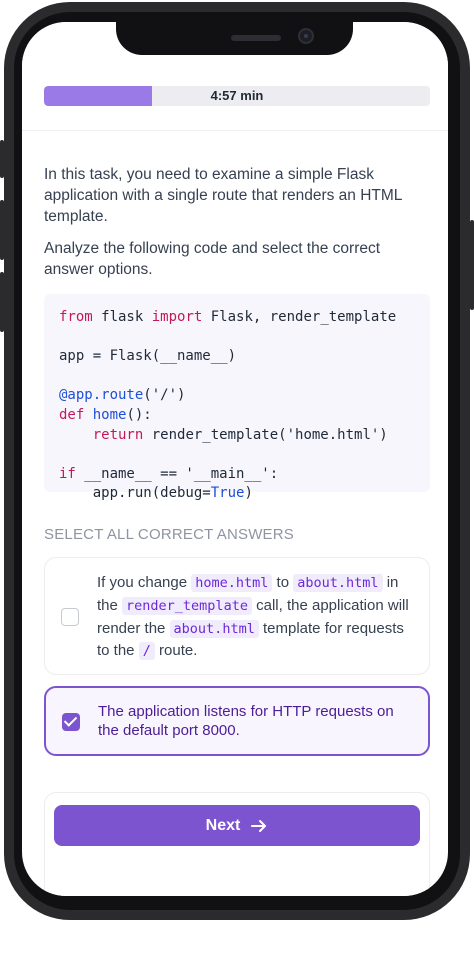 The height and width of the screenshot is (973, 474). What do you see at coordinates (299, 317) in the screenshot?
I see `code-token: Flask, render_template` at bounding box center [299, 317].